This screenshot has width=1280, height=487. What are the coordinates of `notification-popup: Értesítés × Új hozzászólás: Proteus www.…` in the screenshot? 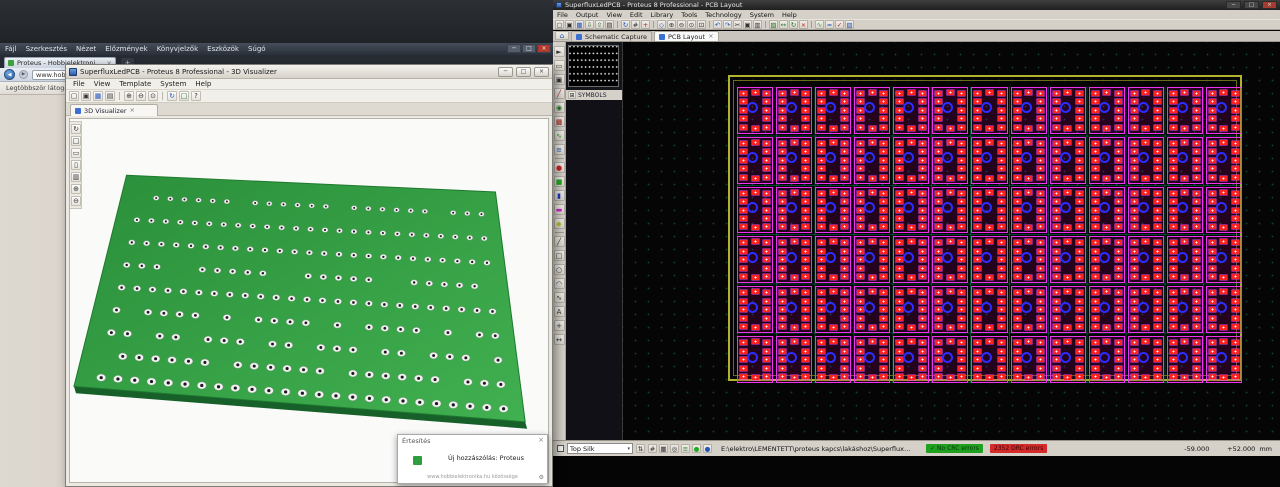 It's located at (472, 459).